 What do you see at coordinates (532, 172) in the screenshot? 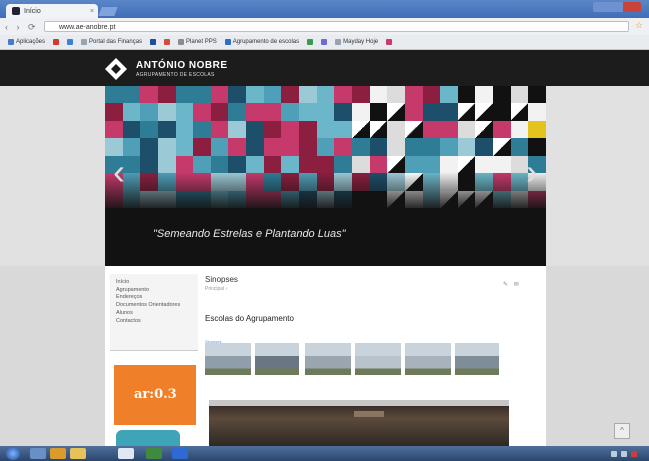
I see `slider-next-arrow-icon: ›` at bounding box center [532, 172].